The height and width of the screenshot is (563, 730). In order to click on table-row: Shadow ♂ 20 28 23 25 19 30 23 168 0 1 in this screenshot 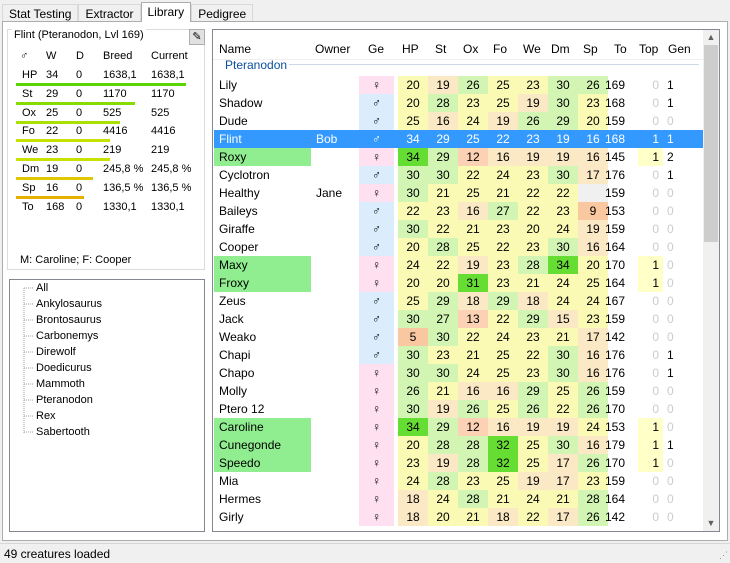, I will do `click(458, 103)`.